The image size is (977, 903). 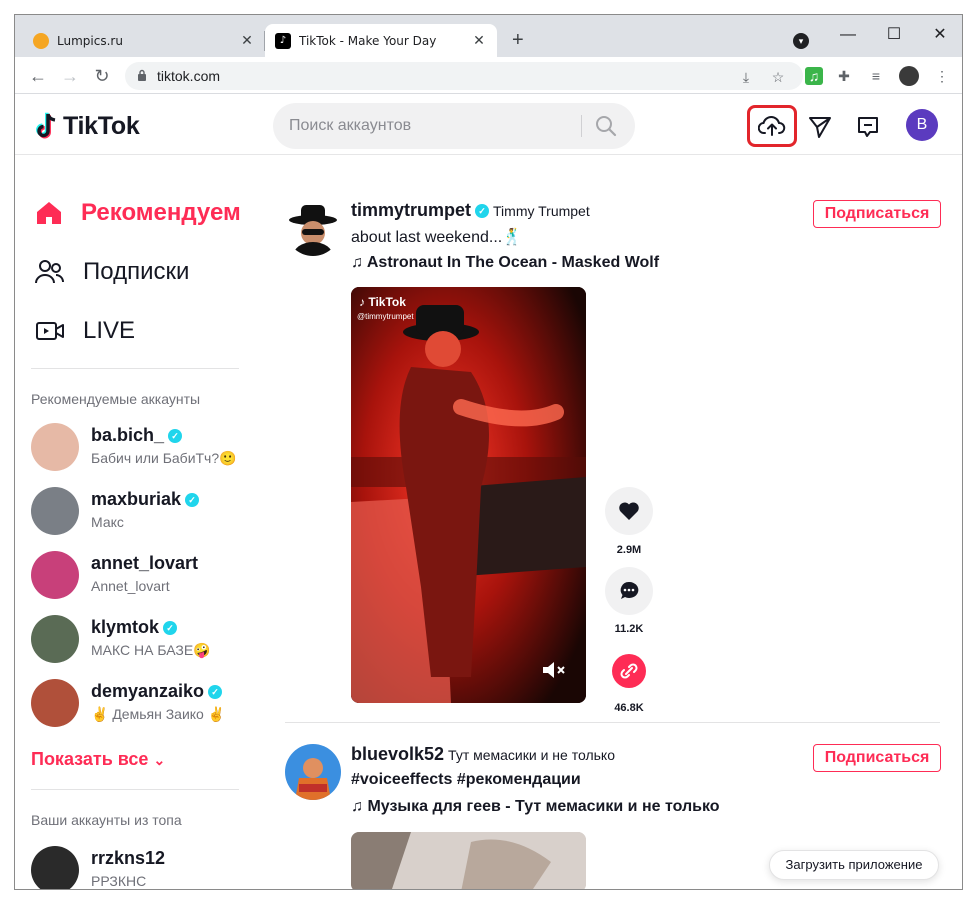 What do you see at coordinates (141, 448) in the screenshot?
I see `suggested-account: ba.bich_ ✓ Бабич или БабиТч?🙂` at bounding box center [141, 448].